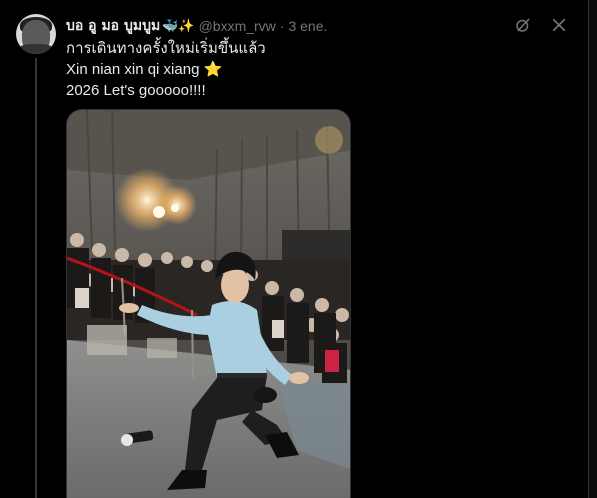 This screenshot has width=597, height=498. Describe the element at coordinates (541, 25) in the screenshot. I see `tweet-actions-top` at that location.